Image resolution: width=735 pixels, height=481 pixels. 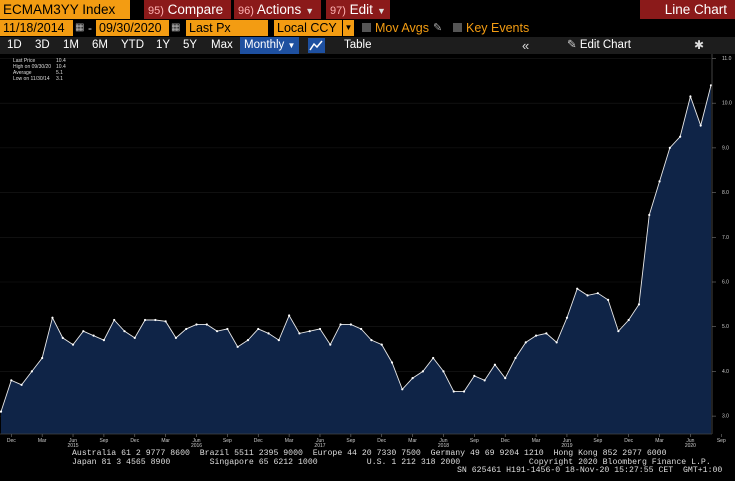 What do you see at coordinates (277, 9) in the screenshot?
I see `actions-button: 96) Actions ▼` at bounding box center [277, 9].